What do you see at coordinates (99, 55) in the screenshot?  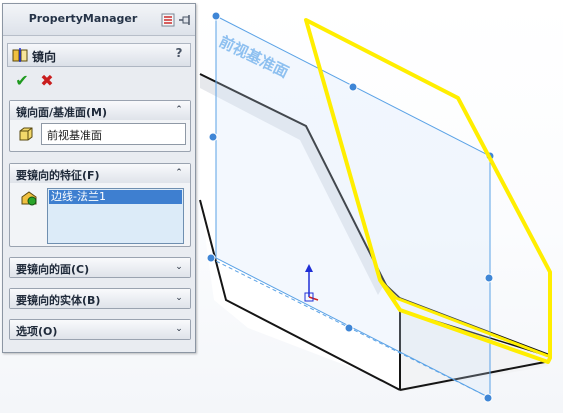 I see `feature-header: 镜向 ?` at bounding box center [99, 55].